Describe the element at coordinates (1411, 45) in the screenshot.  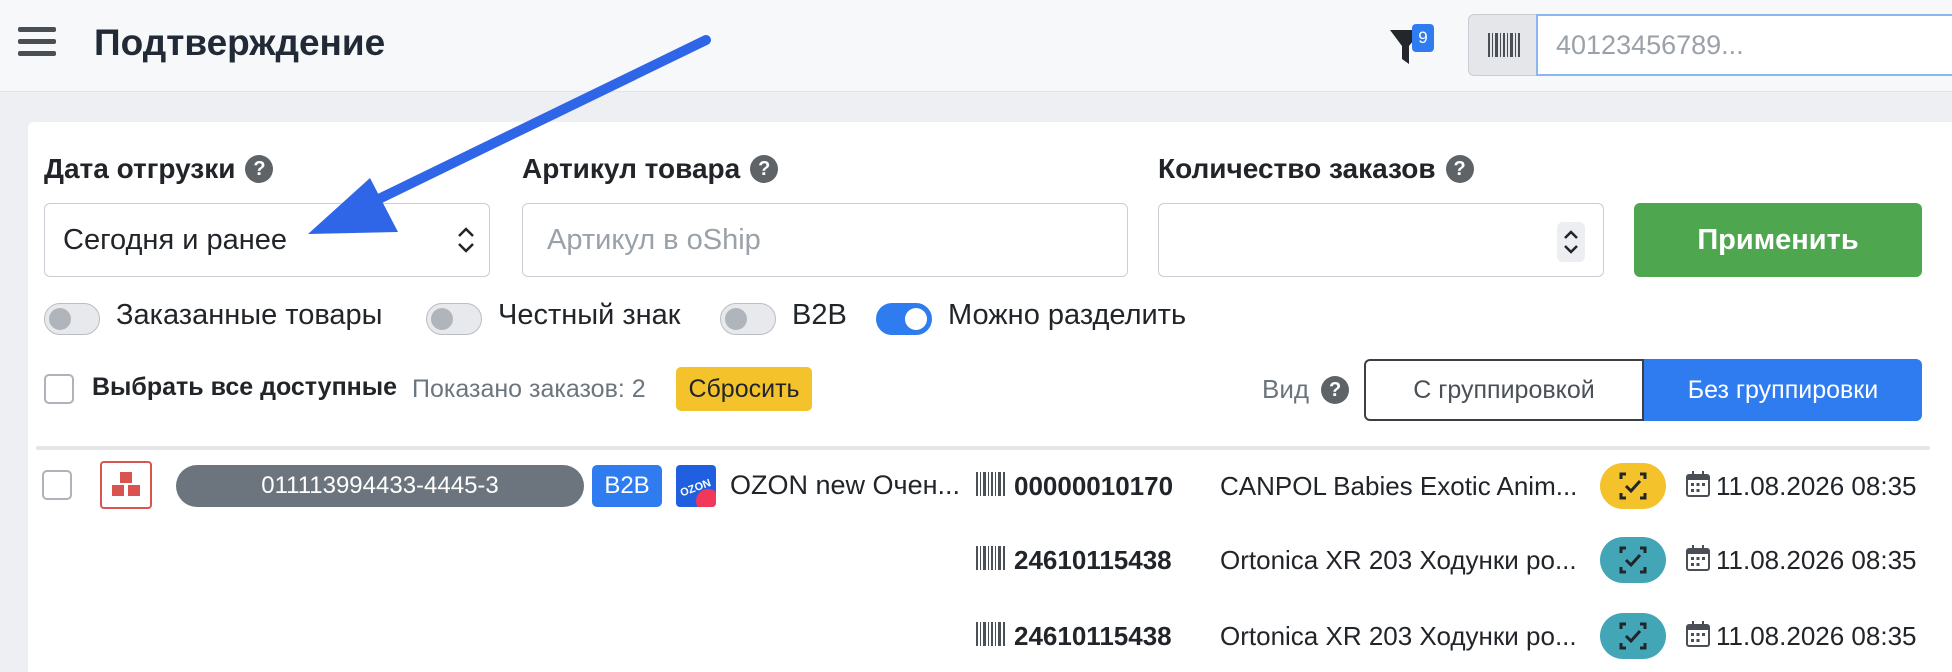
I see `filter-button: 9` at that location.